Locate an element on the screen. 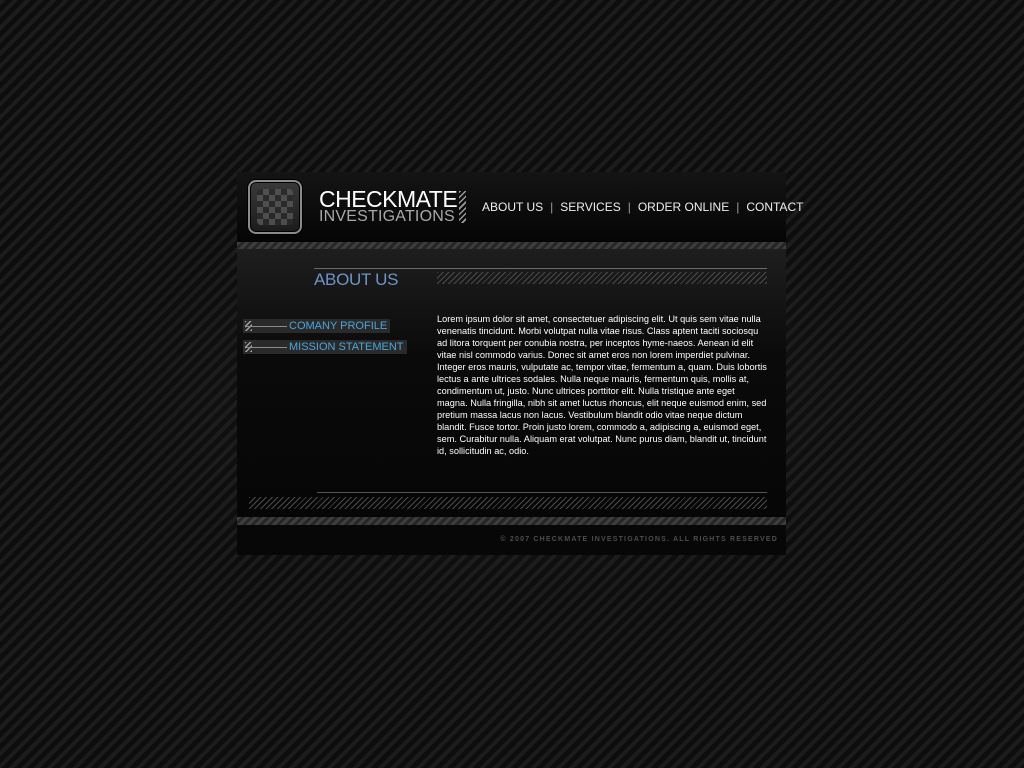 The image size is (1024, 768). sidebar-item-label: MISSION STATEMENT is located at coordinates (346, 347).